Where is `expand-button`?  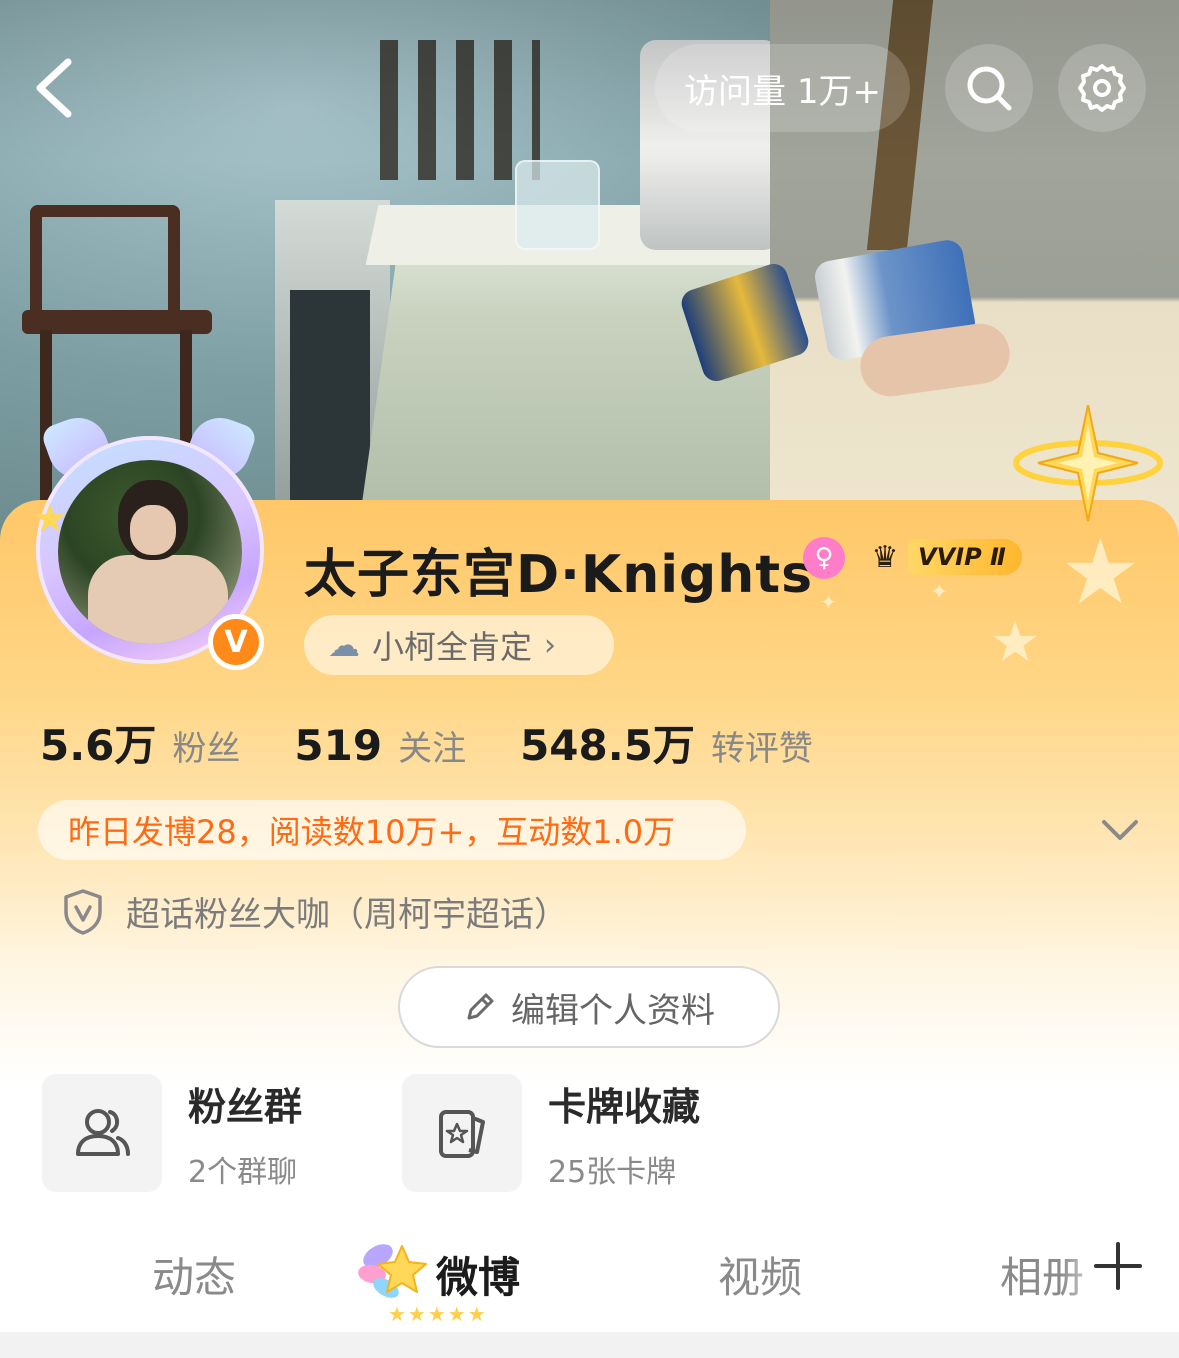 expand-button is located at coordinates (1120, 830).